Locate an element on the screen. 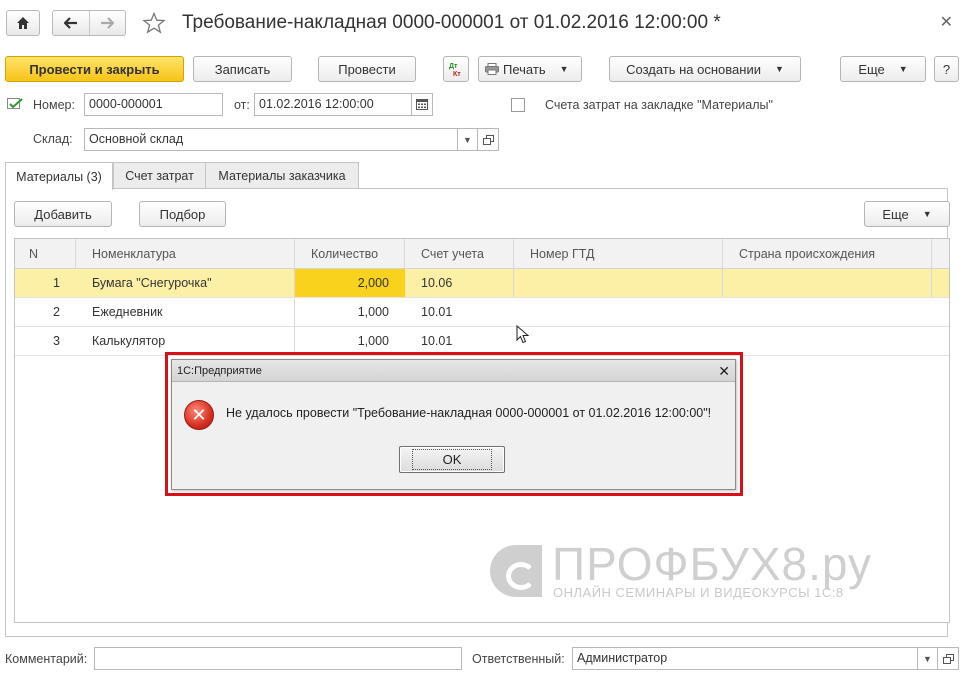  cell-n: 3 is located at coordinates (56, 341).